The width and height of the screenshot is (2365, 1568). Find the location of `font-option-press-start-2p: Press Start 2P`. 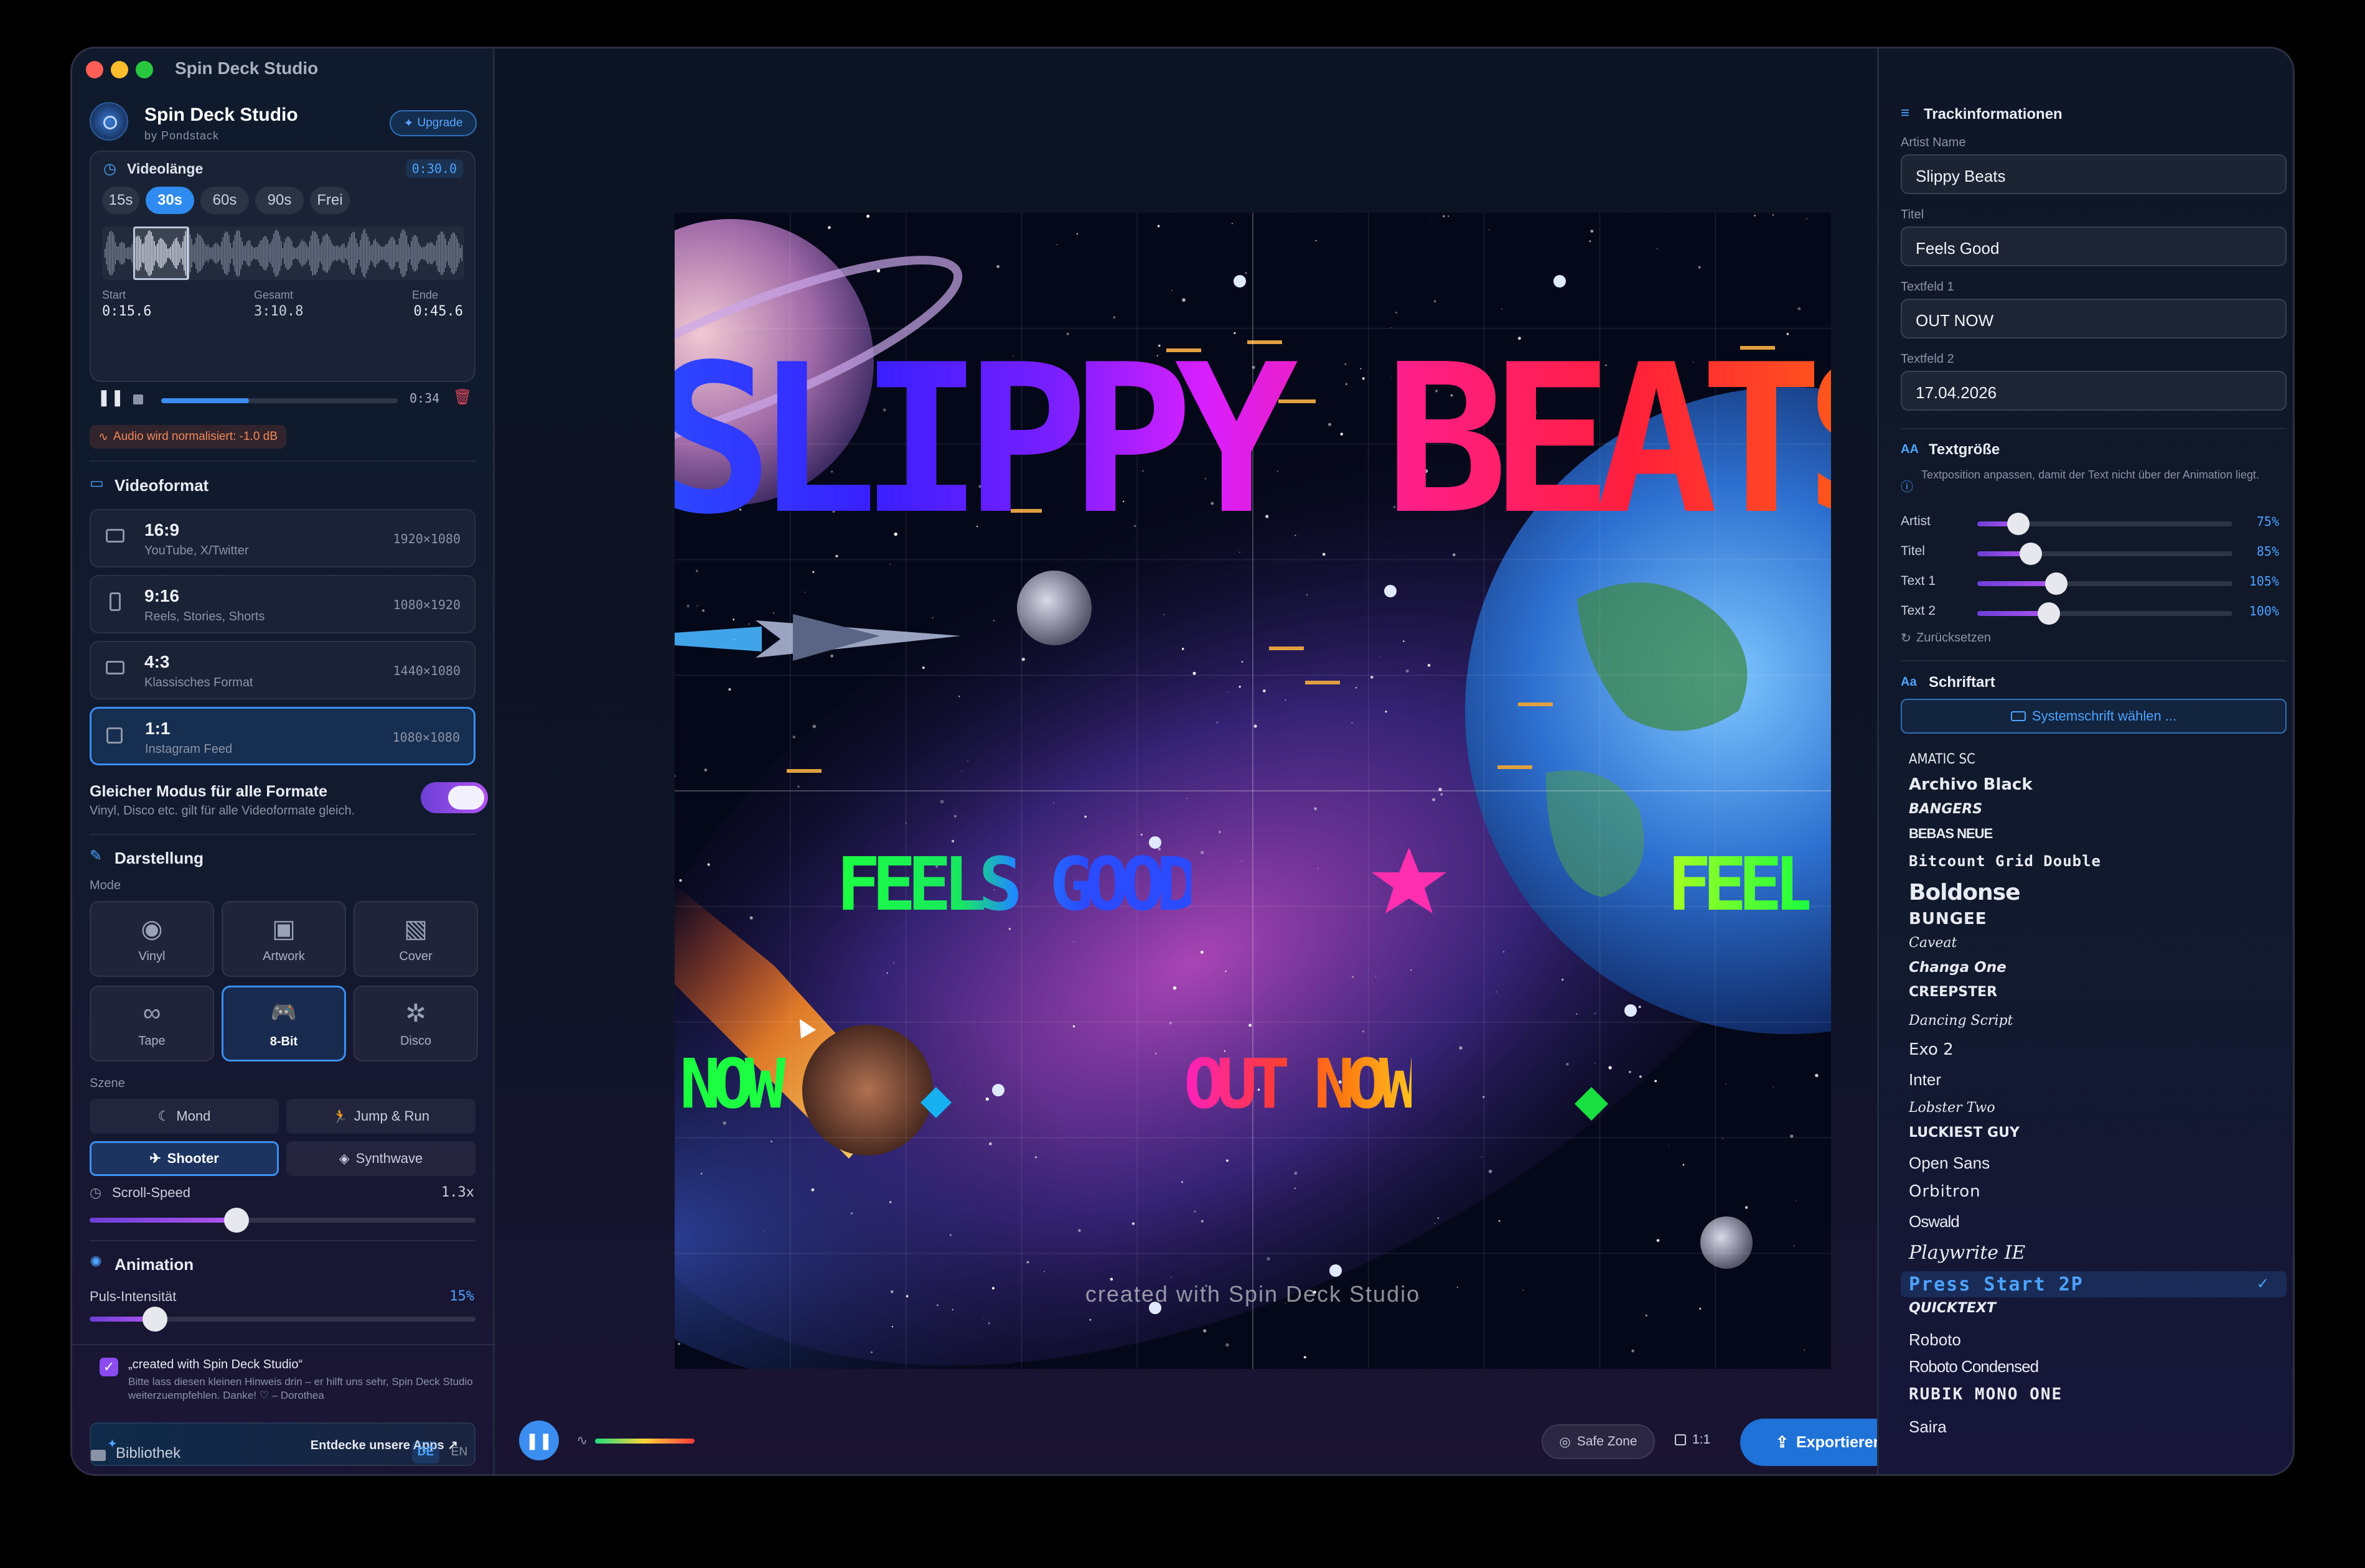

font-option-press-start-2p: Press Start 2P is located at coordinates (1996, 1284).